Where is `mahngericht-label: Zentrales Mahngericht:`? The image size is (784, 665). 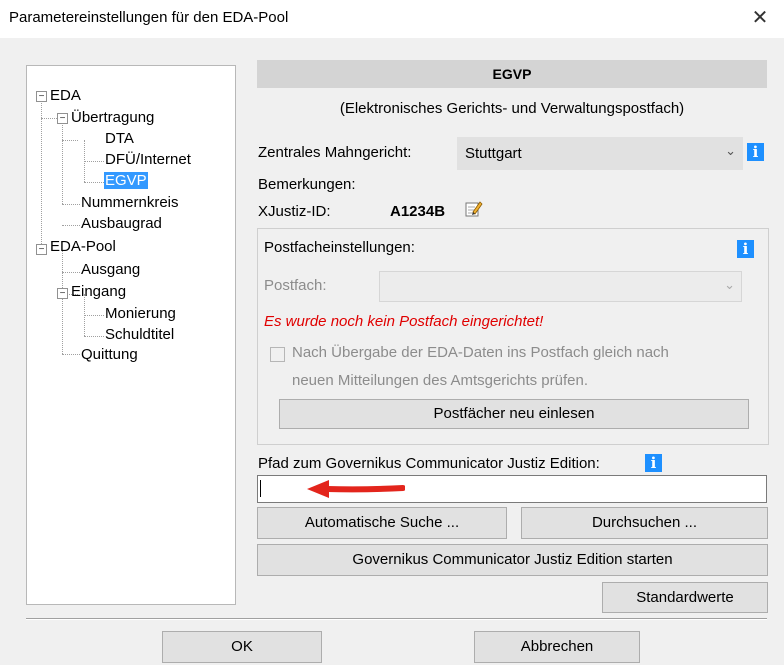 mahngericht-label: Zentrales Mahngericht: is located at coordinates (335, 152).